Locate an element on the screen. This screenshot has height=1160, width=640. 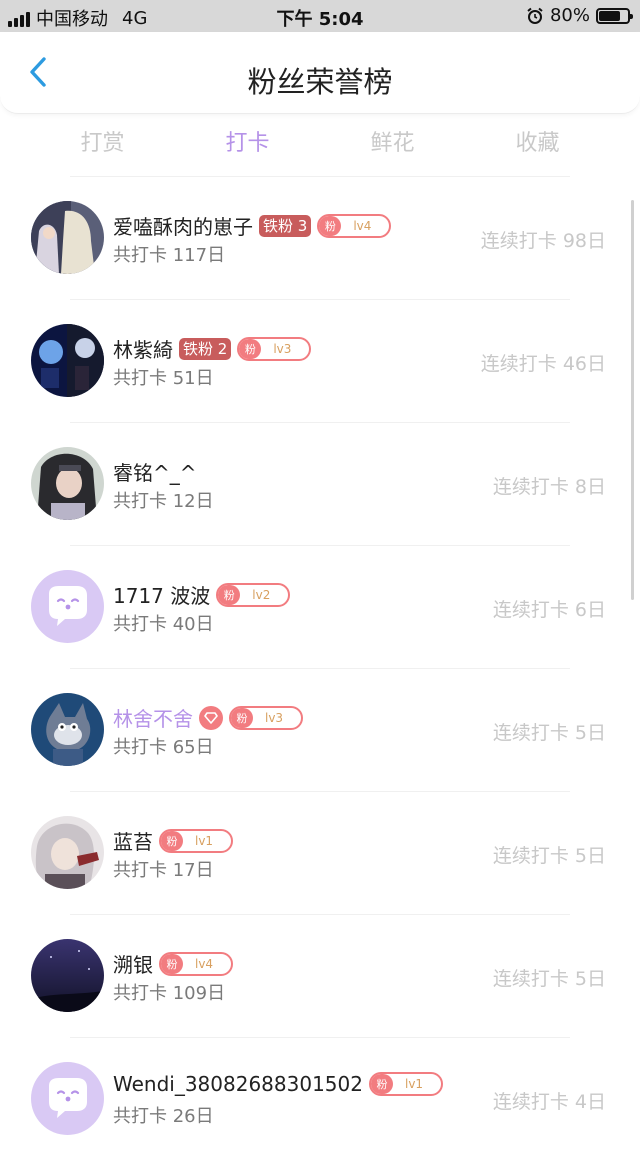
list-item: 溯银 粉 lv4 共打卡 109日 连续打卡 5日 is located at coordinates (320, 975).